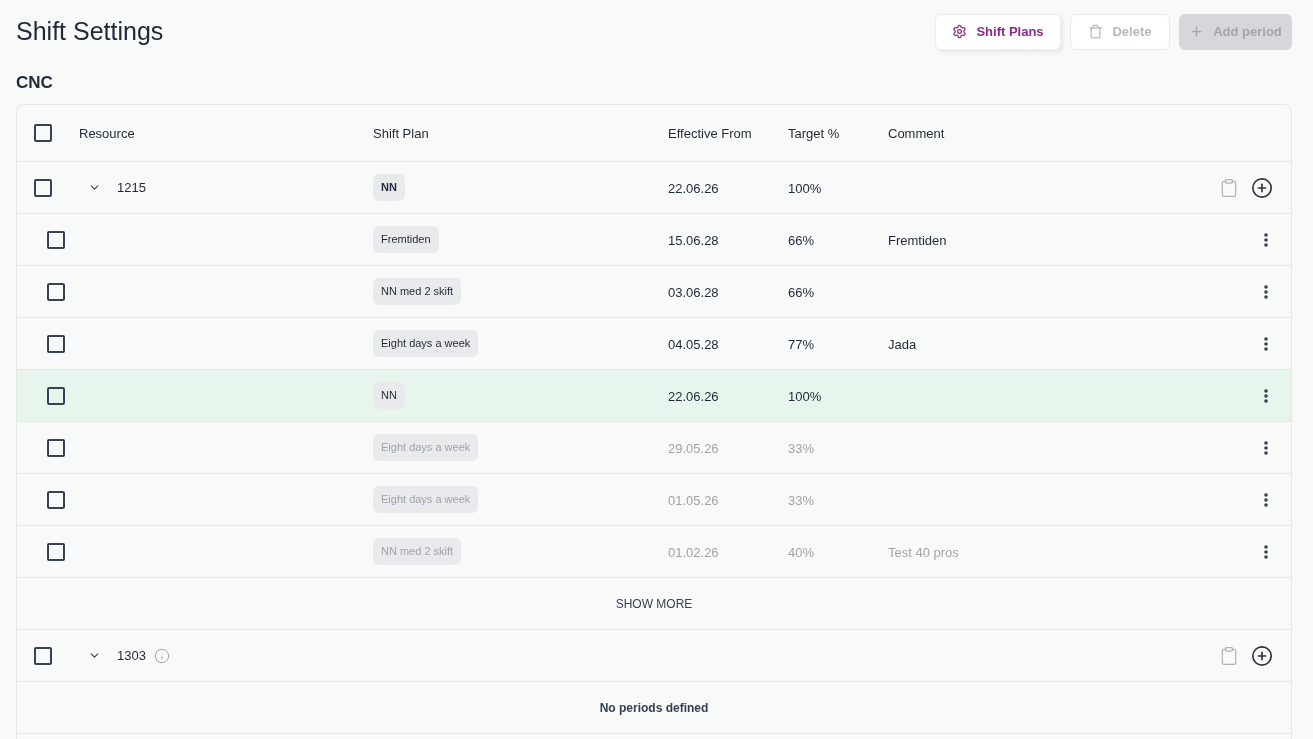 This screenshot has height=739, width=1313. What do you see at coordinates (131, 187) in the screenshot?
I see `resource-name: 1215` at bounding box center [131, 187].